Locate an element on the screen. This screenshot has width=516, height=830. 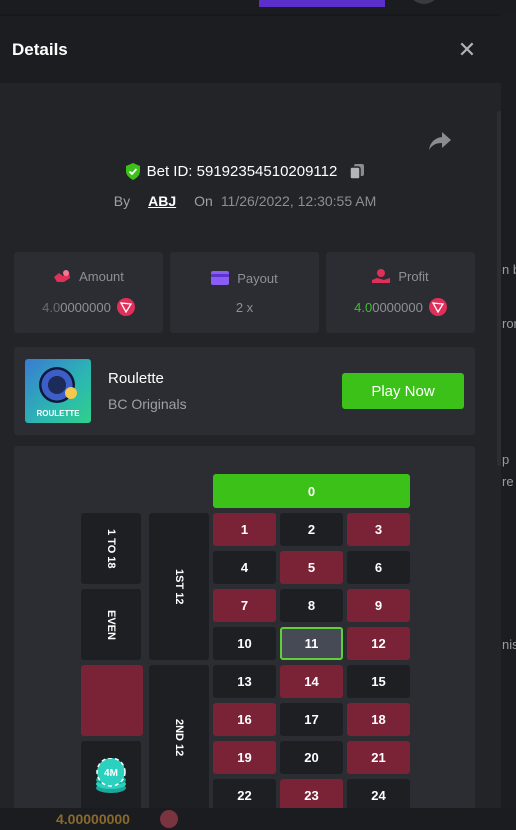
scrollbar is located at coordinates (499, 288).